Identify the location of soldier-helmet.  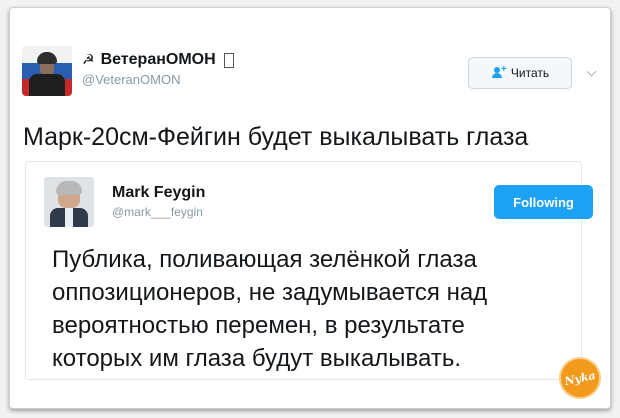
(47, 58).